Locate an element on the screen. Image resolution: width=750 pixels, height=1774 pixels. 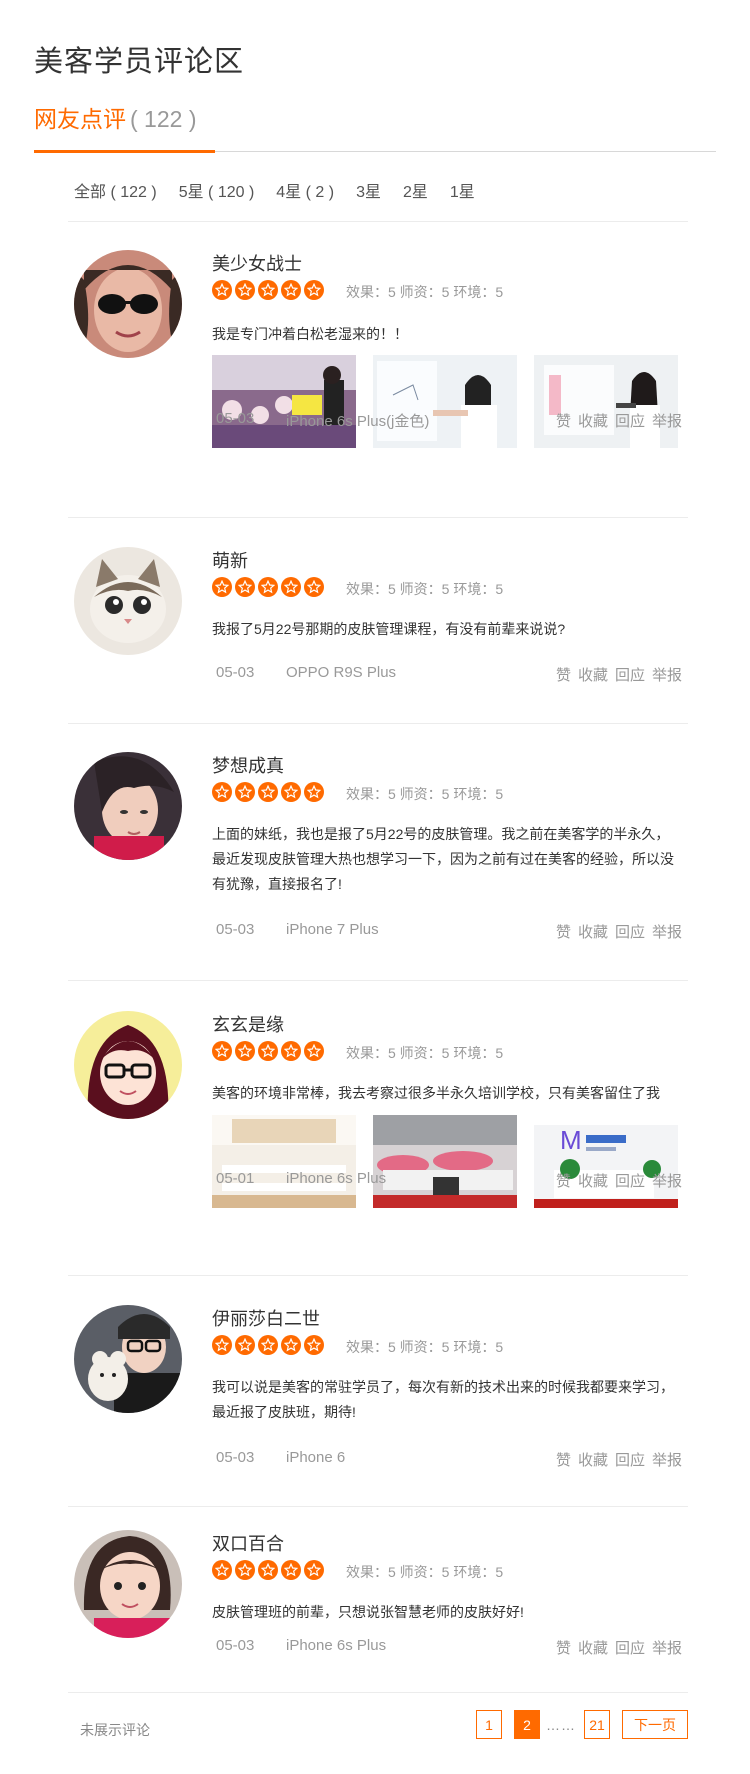
filter-2-star: 2星 is located at coordinates (415, 190).